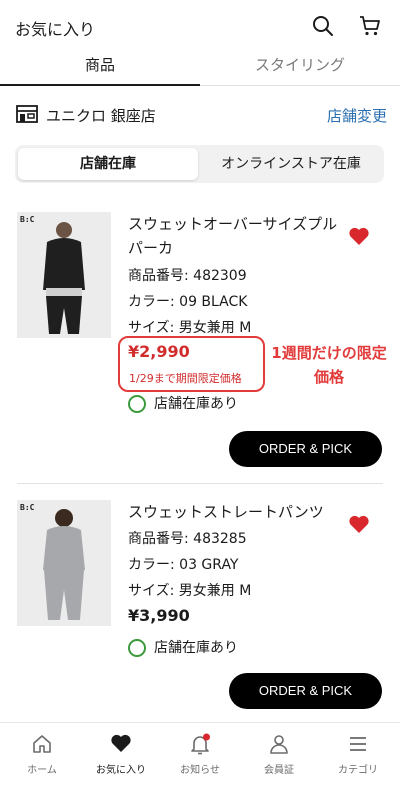 The image size is (400, 794). I want to click on page-title: お気に入り, so click(55, 29).